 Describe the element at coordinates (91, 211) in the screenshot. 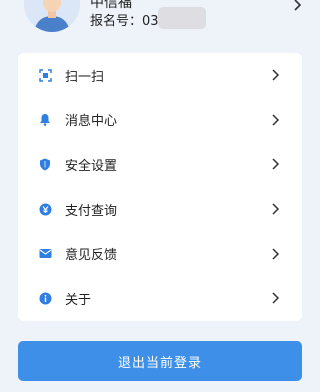

I see `menu-item-label: 支付查询` at that location.